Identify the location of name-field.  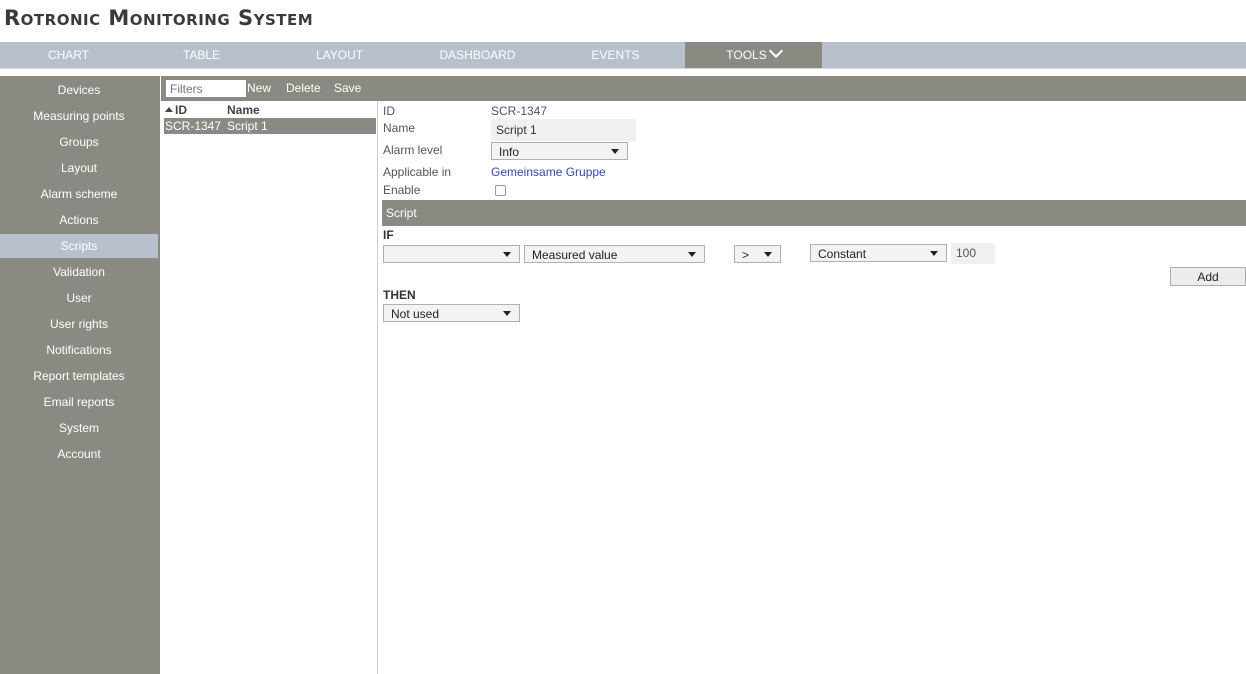
(563, 130).